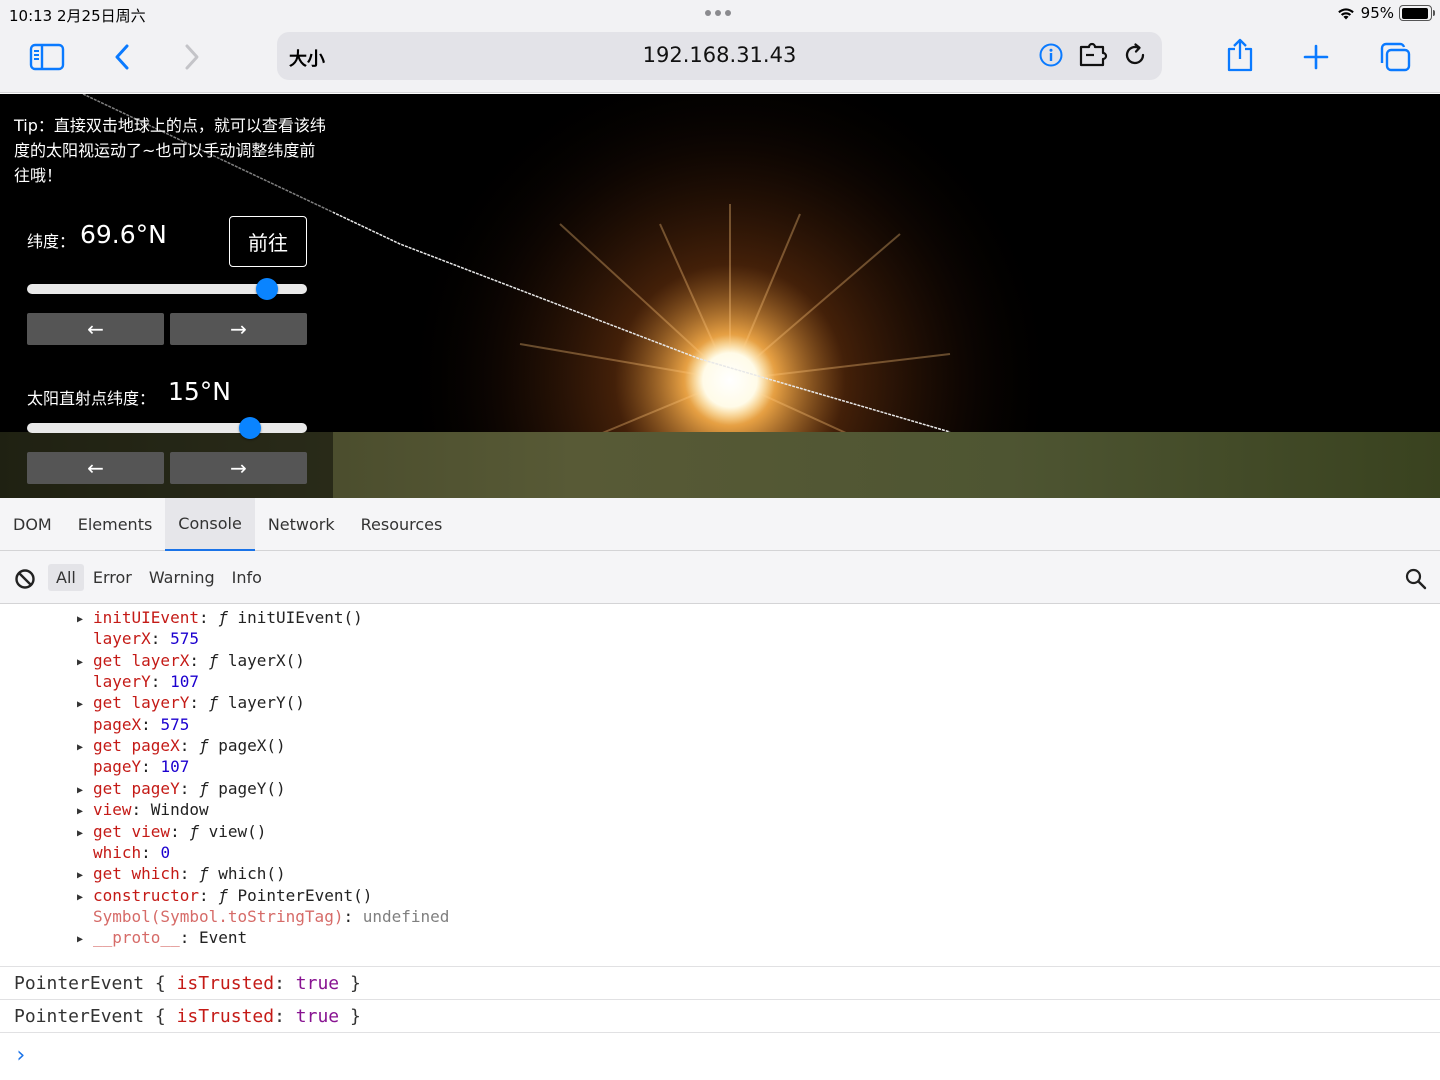  What do you see at coordinates (218, 916) in the screenshot?
I see `property-key: Symbol(Symbol.toStringTag)` at bounding box center [218, 916].